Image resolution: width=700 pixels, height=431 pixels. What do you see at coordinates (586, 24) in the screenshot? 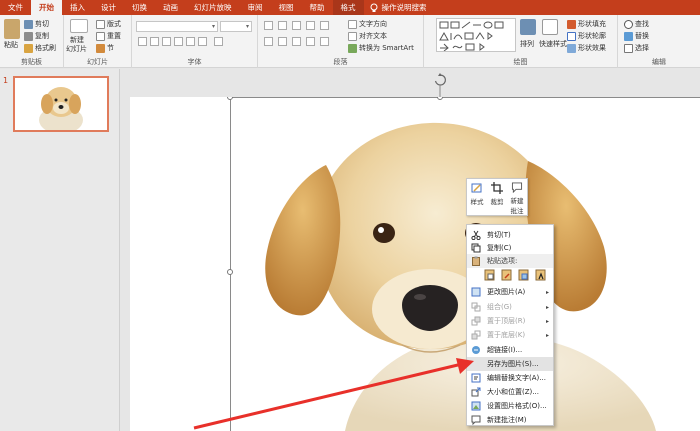
I see `shape-fill-button: 形状填充` at bounding box center [586, 24].